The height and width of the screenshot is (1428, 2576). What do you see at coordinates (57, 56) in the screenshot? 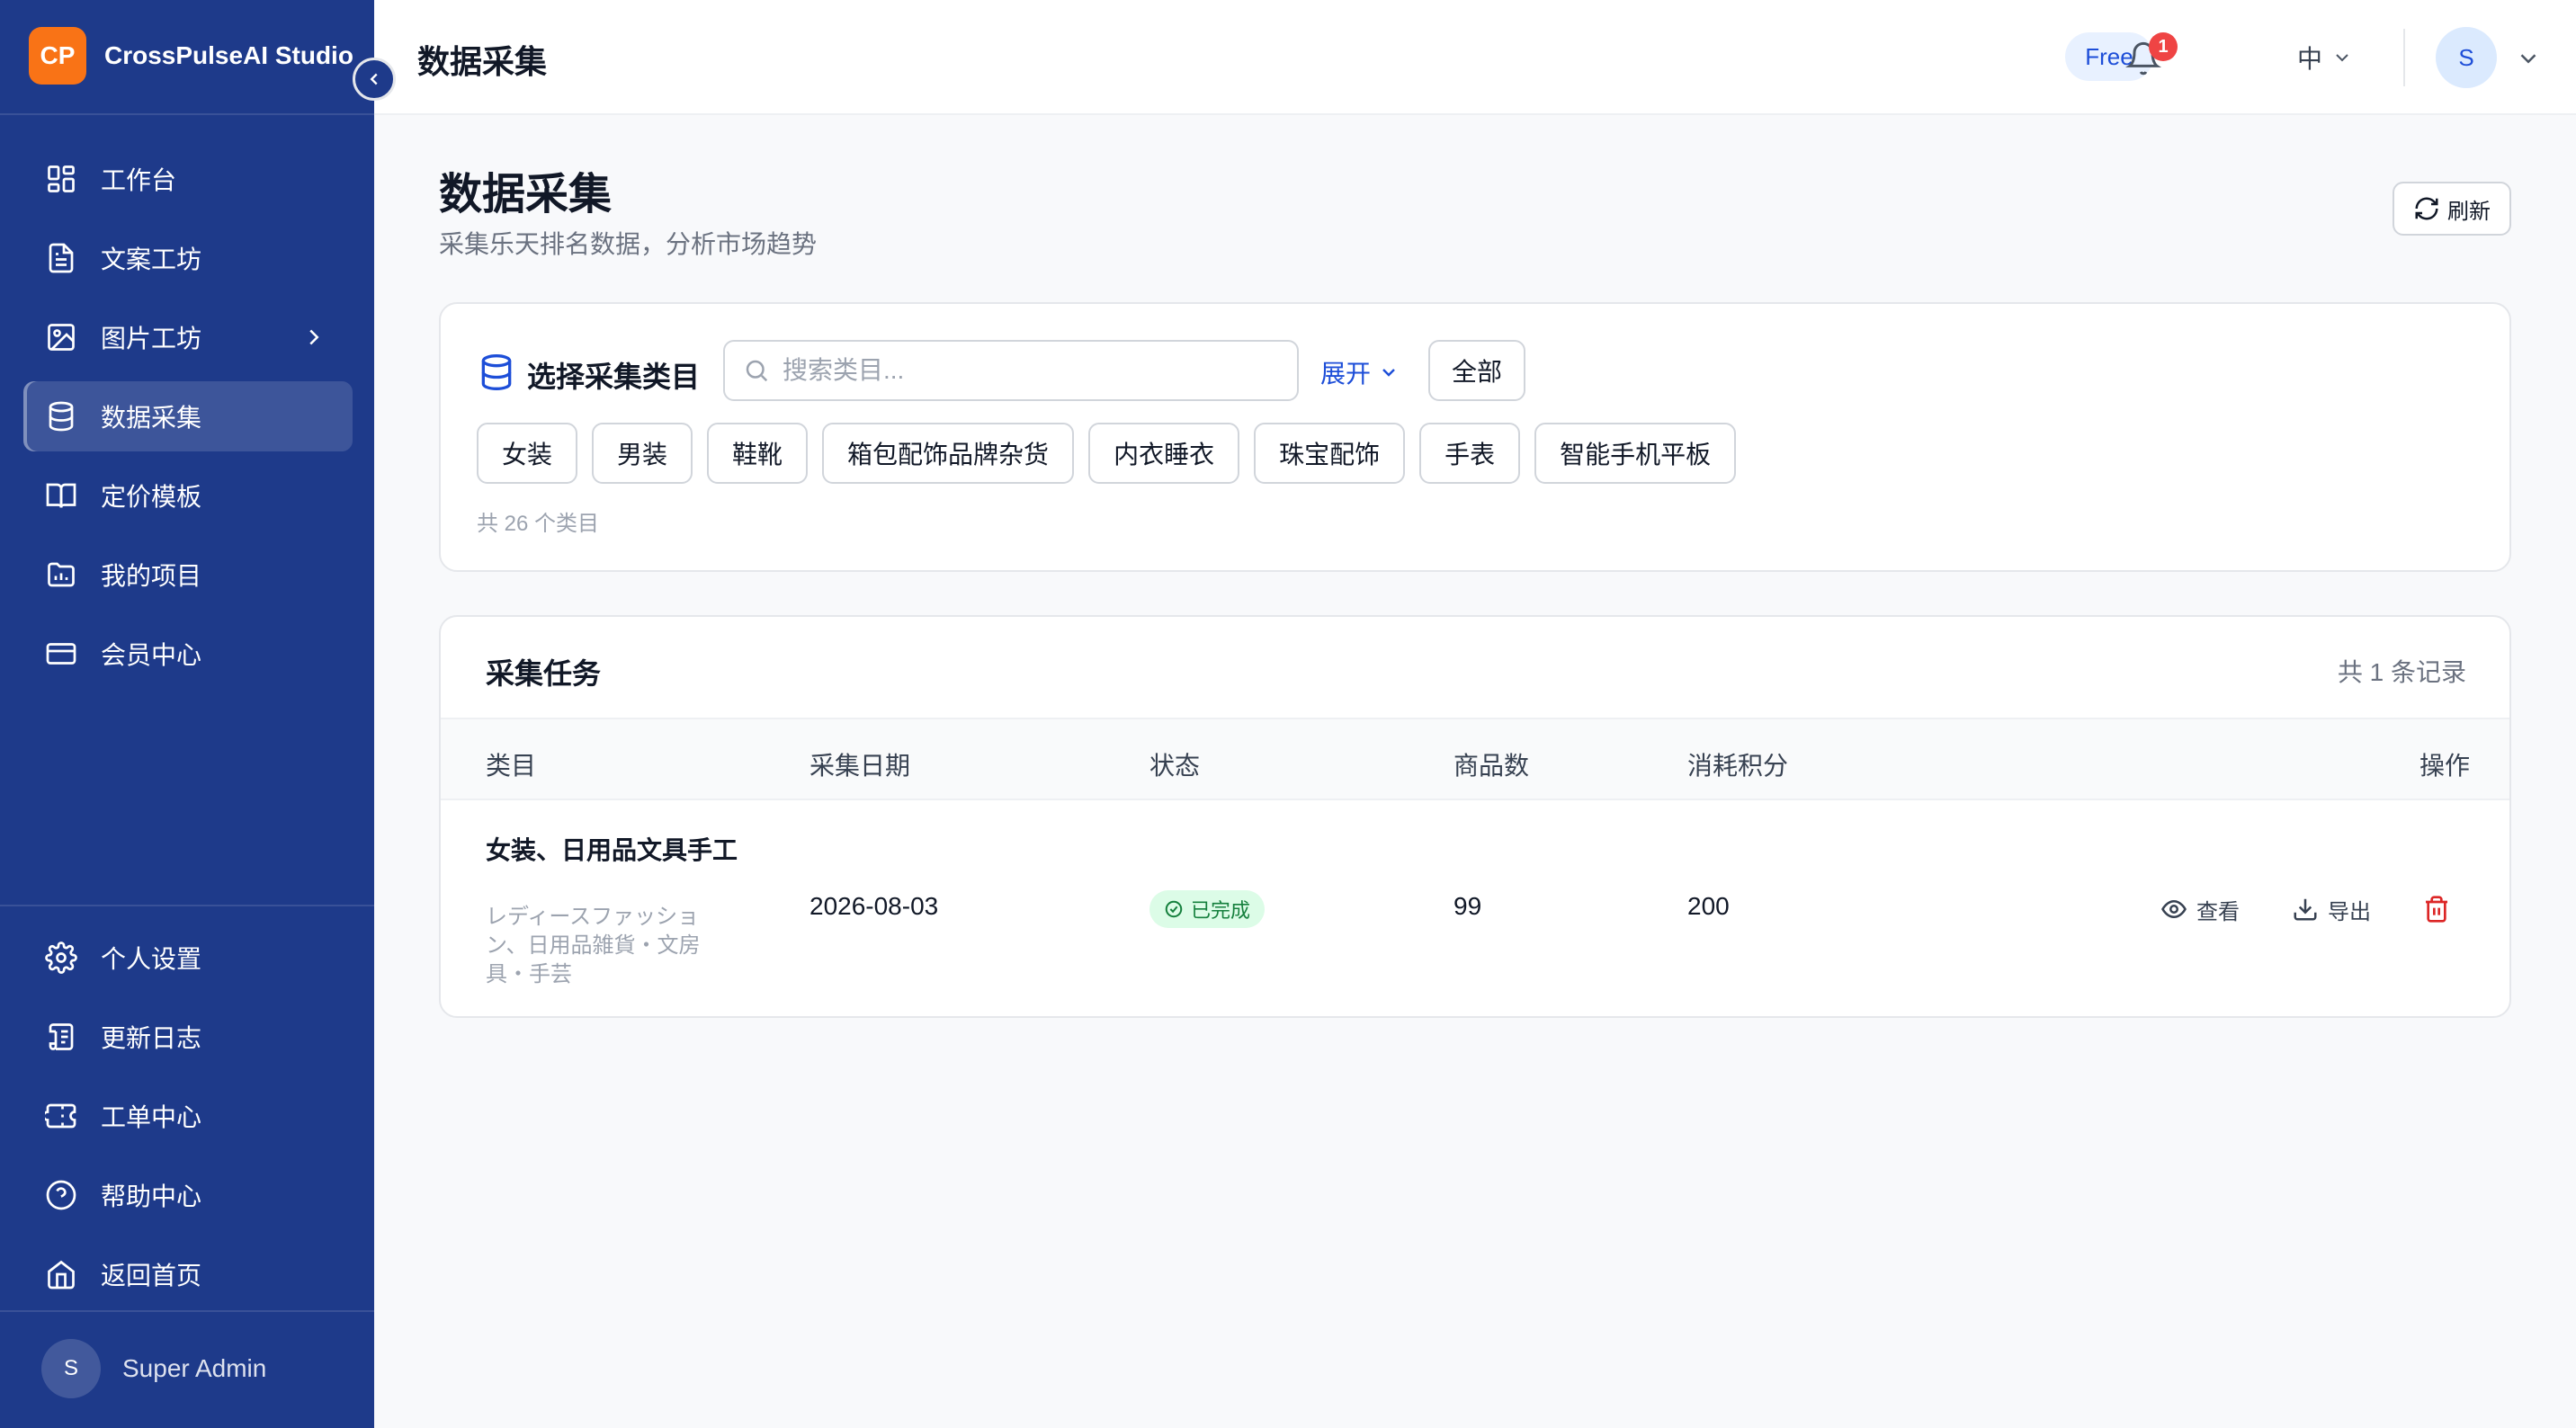
I see `brand-logo: CP` at bounding box center [57, 56].